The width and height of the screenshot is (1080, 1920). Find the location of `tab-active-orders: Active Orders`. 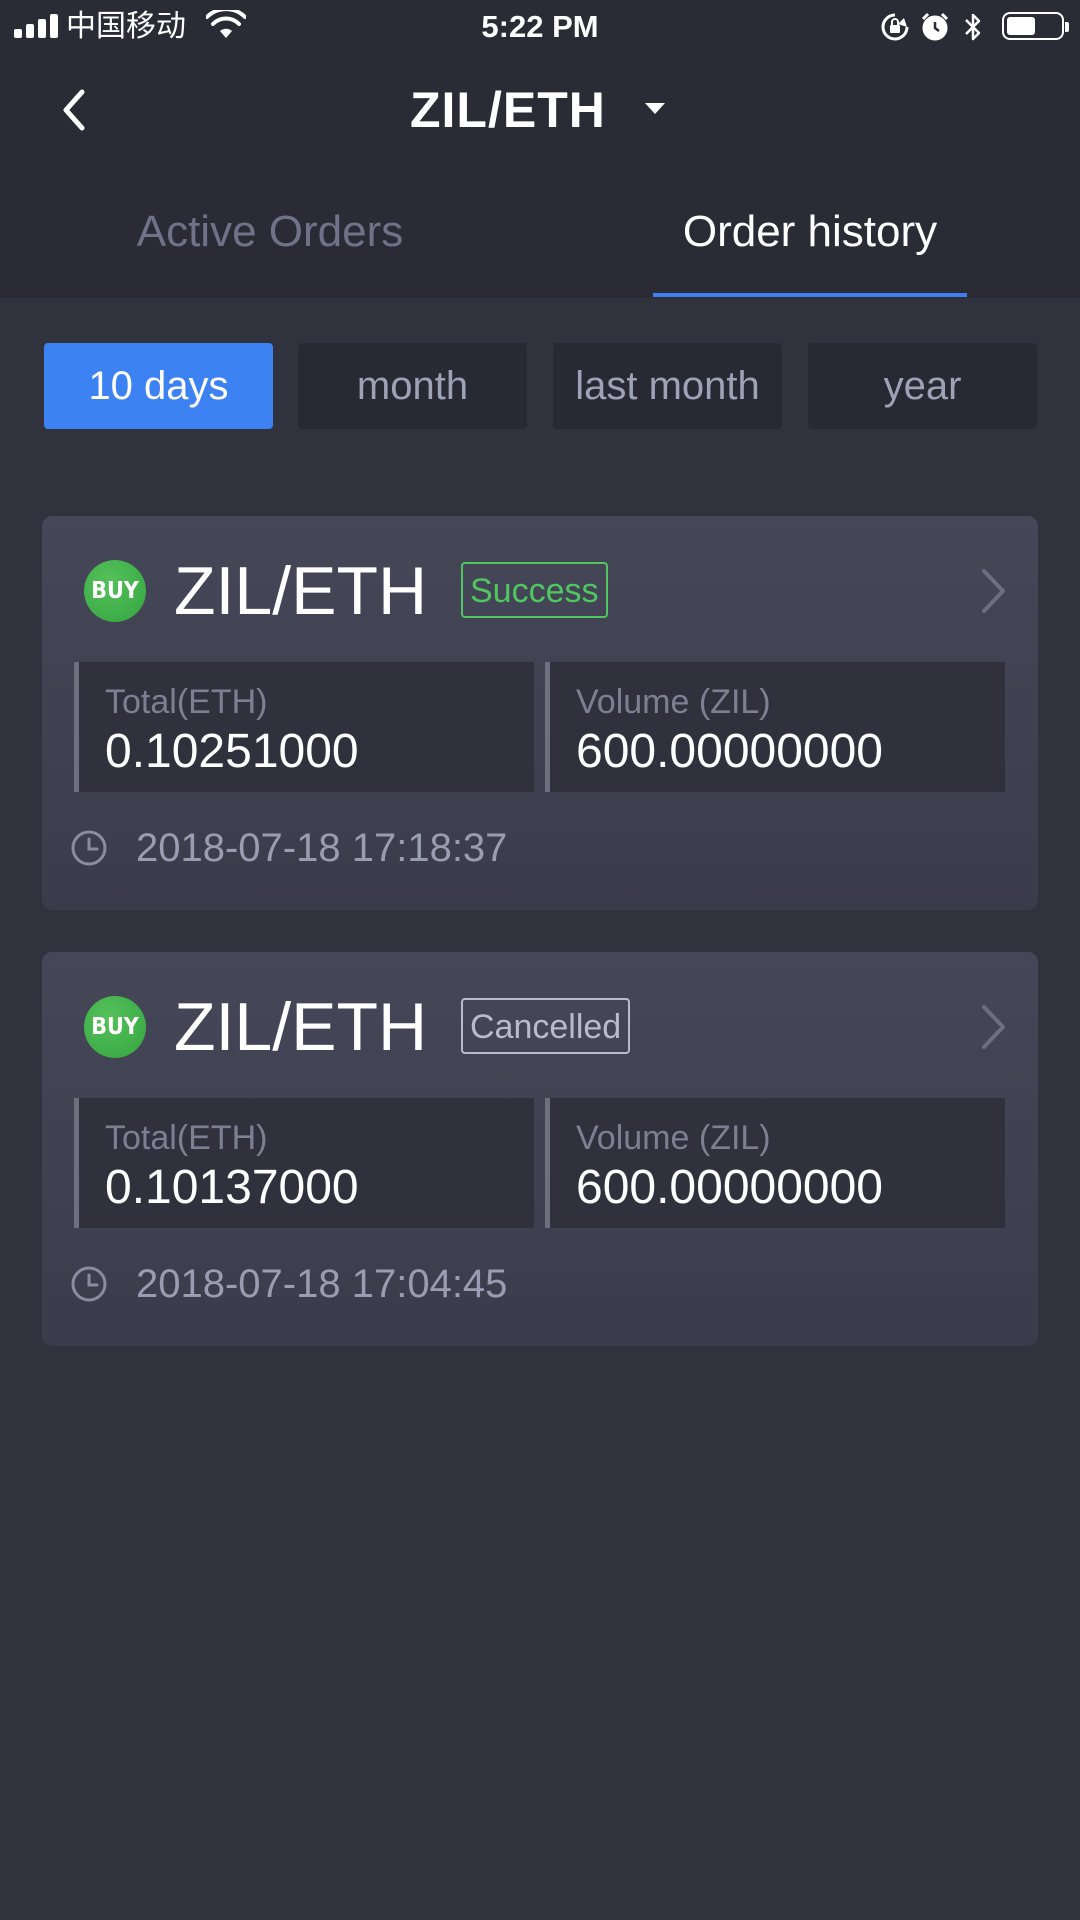

tab-active-orders: Active Orders is located at coordinates (270, 232).